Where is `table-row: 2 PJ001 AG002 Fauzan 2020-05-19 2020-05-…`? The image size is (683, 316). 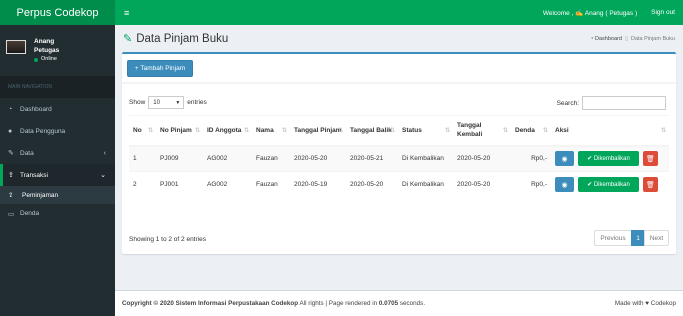
table-row: 2 PJ001 AG002 Fauzan 2020-05-19 2020-05-… is located at coordinates (399, 184).